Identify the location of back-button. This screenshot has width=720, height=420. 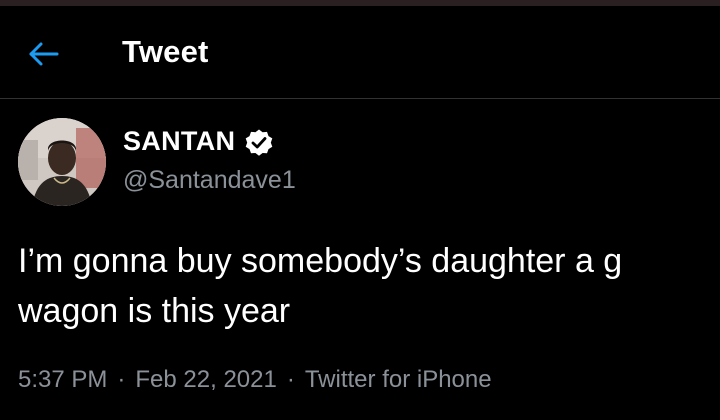
(44, 54).